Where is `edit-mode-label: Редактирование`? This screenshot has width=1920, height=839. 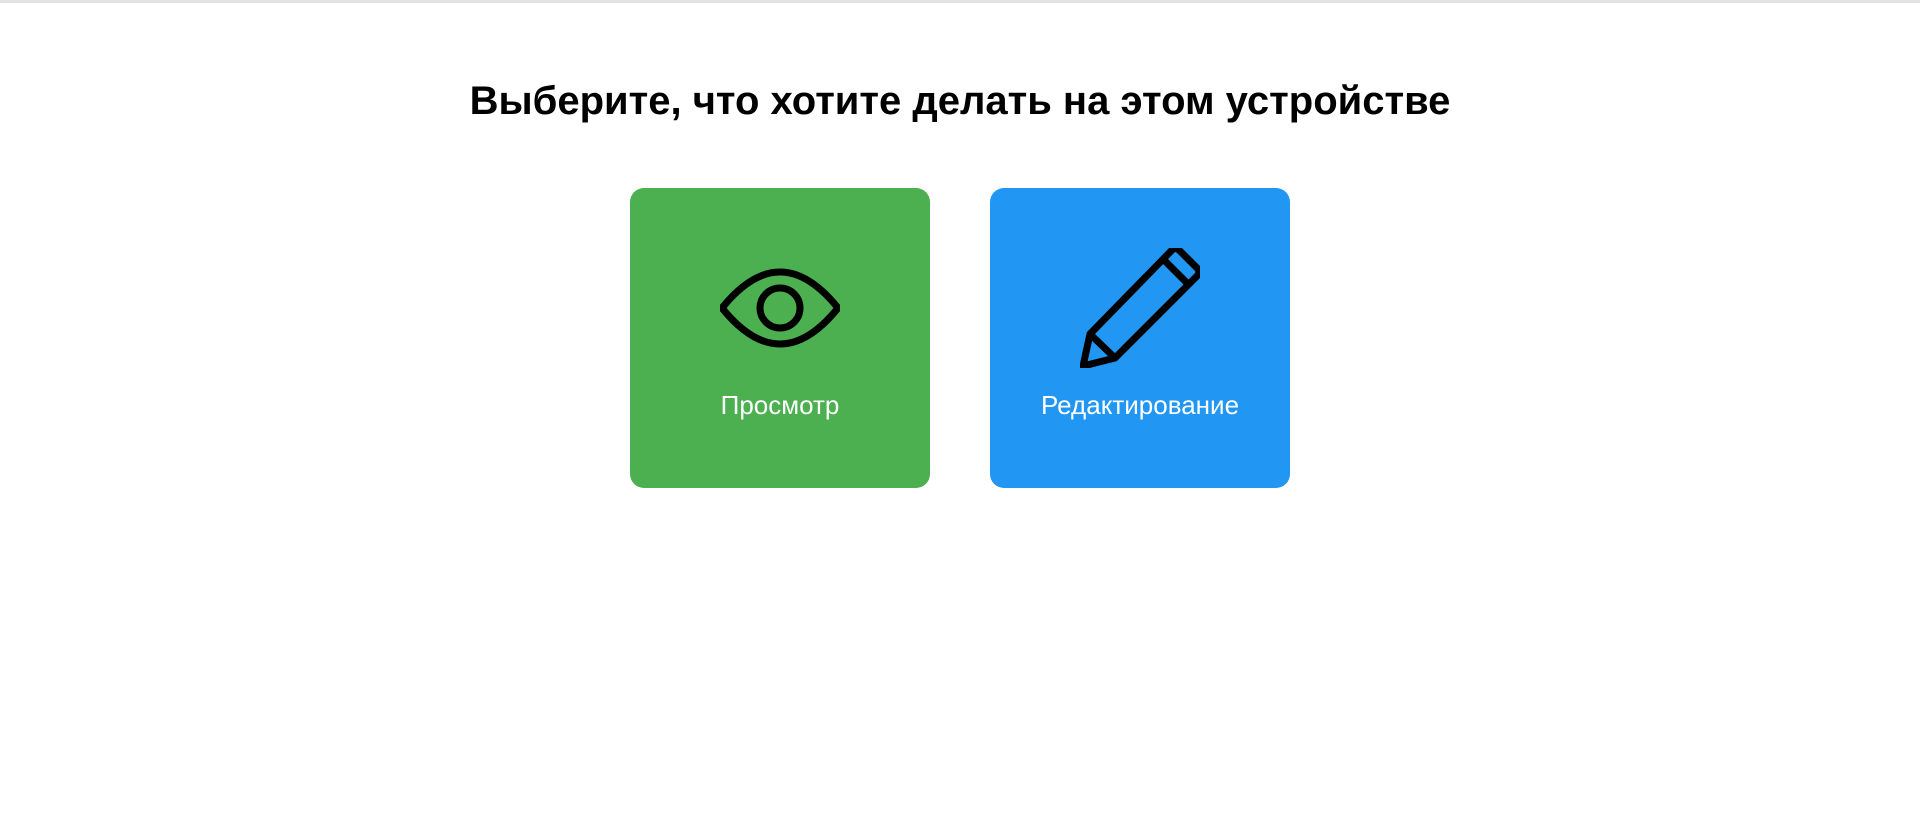
edit-mode-label: Редактирование is located at coordinates (1140, 405).